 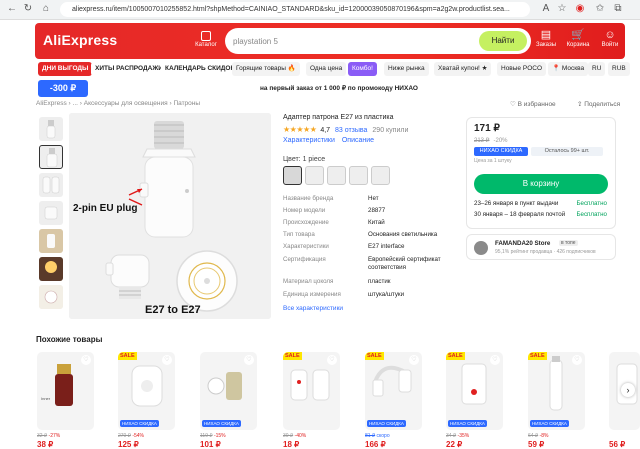 I want to click on spec-key: Сертификация, so click(x=304, y=259).